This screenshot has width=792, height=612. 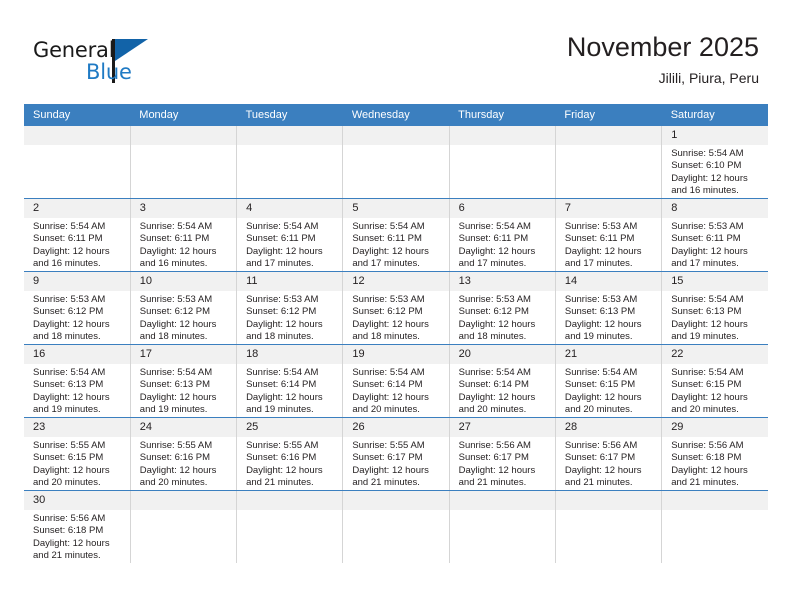 What do you see at coordinates (183, 162) in the screenshot?
I see `day-cell-inner` at bounding box center [183, 162].